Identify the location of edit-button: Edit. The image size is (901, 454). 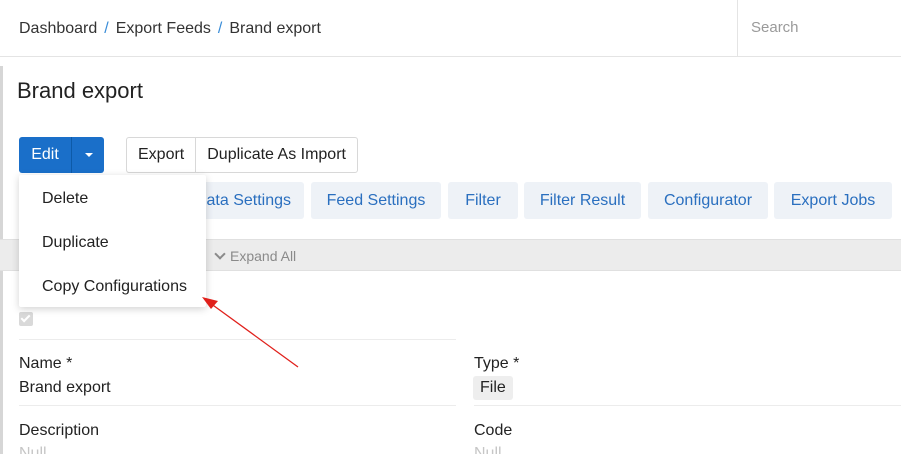
(45, 155).